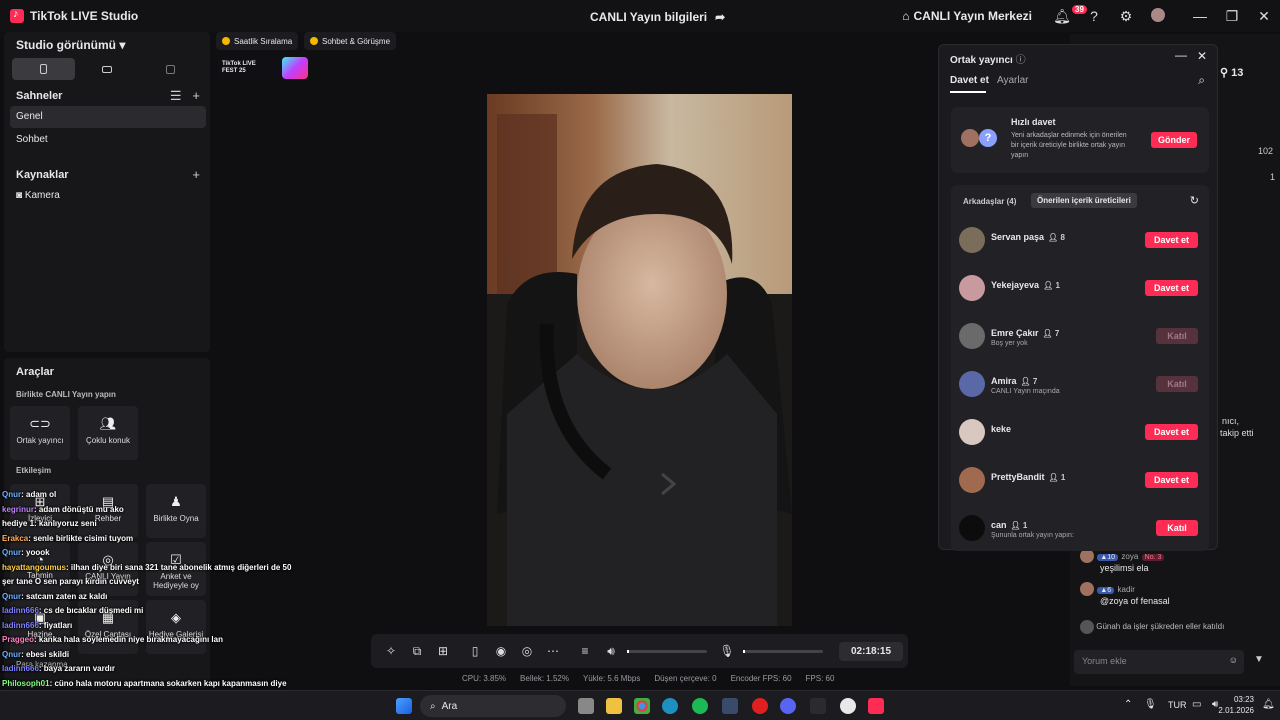  What do you see at coordinates (34, 470) in the screenshot?
I see `interaction-section-title: Etkileşim` at bounding box center [34, 470].